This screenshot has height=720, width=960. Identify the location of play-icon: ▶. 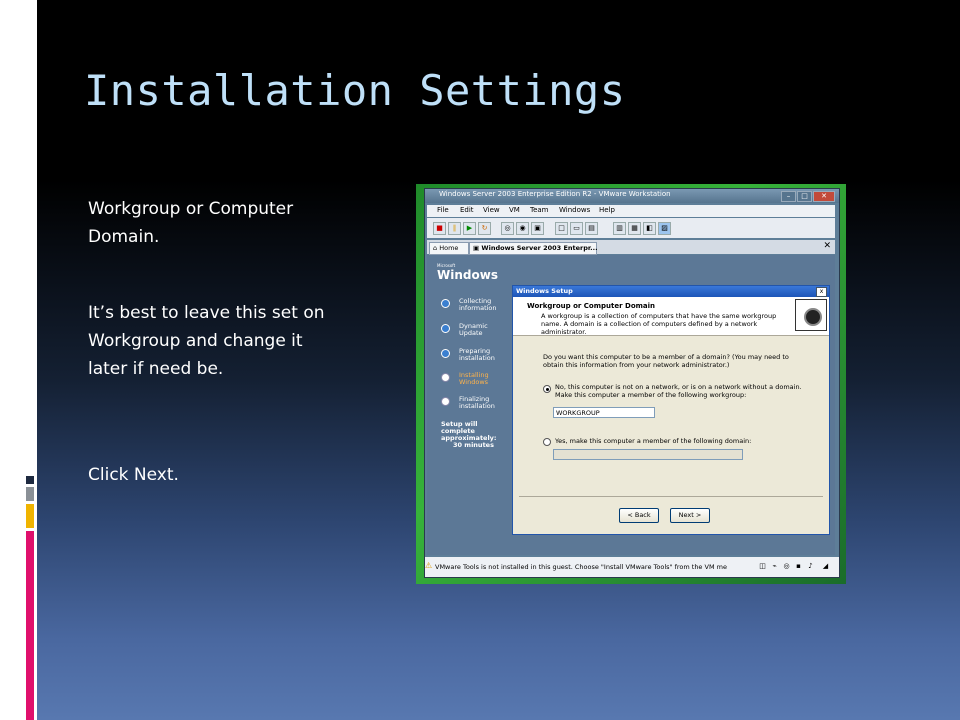
(469, 228).